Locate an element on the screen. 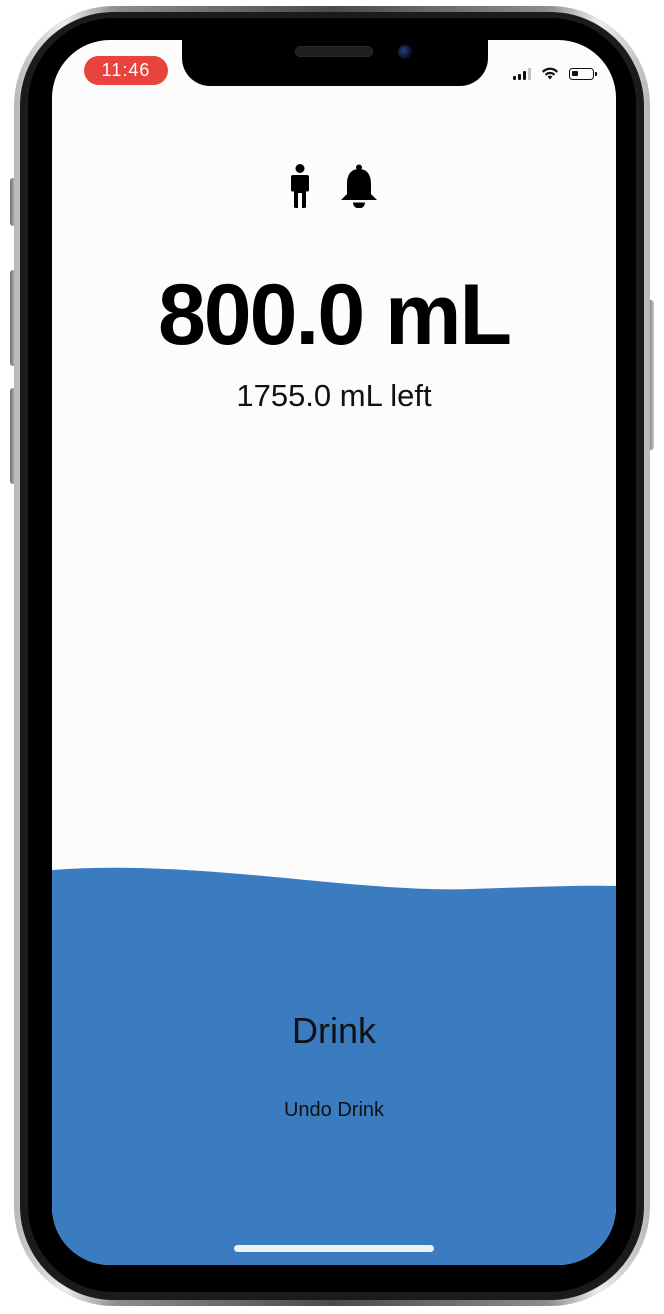 Image resolution: width=664 pixels, height=1314 pixels. front-camera is located at coordinates (405, 52).